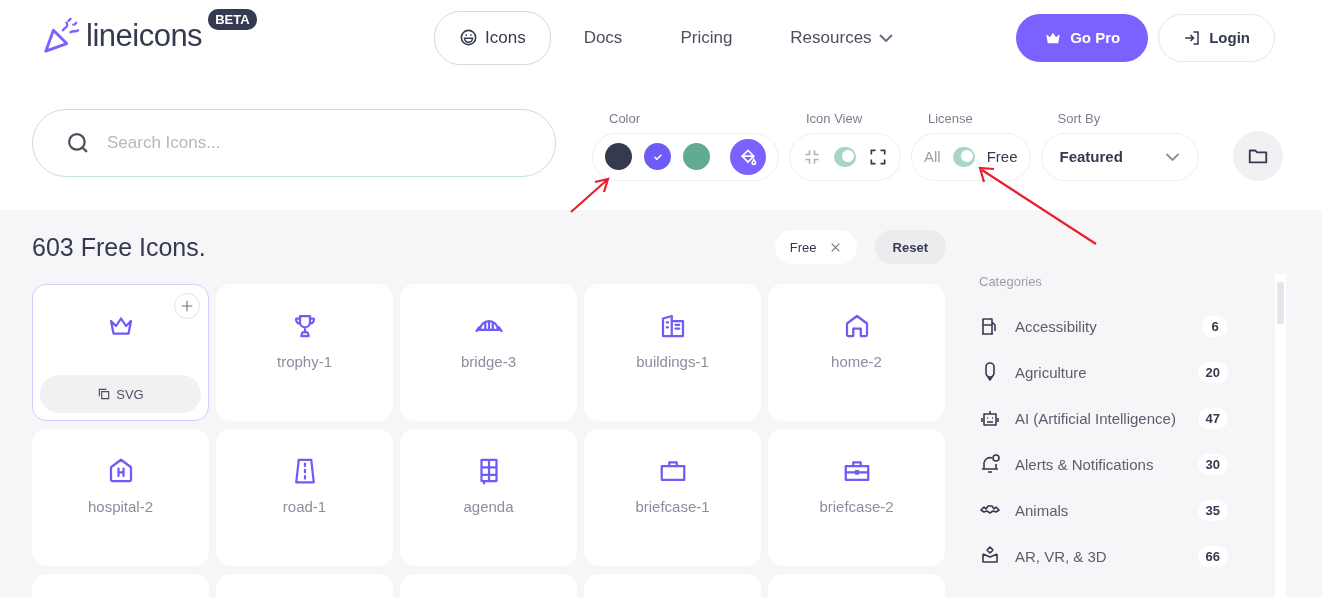 This screenshot has height=597, width=1322. What do you see at coordinates (856, 361) in the screenshot?
I see `icon-name: home-2` at bounding box center [856, 361].